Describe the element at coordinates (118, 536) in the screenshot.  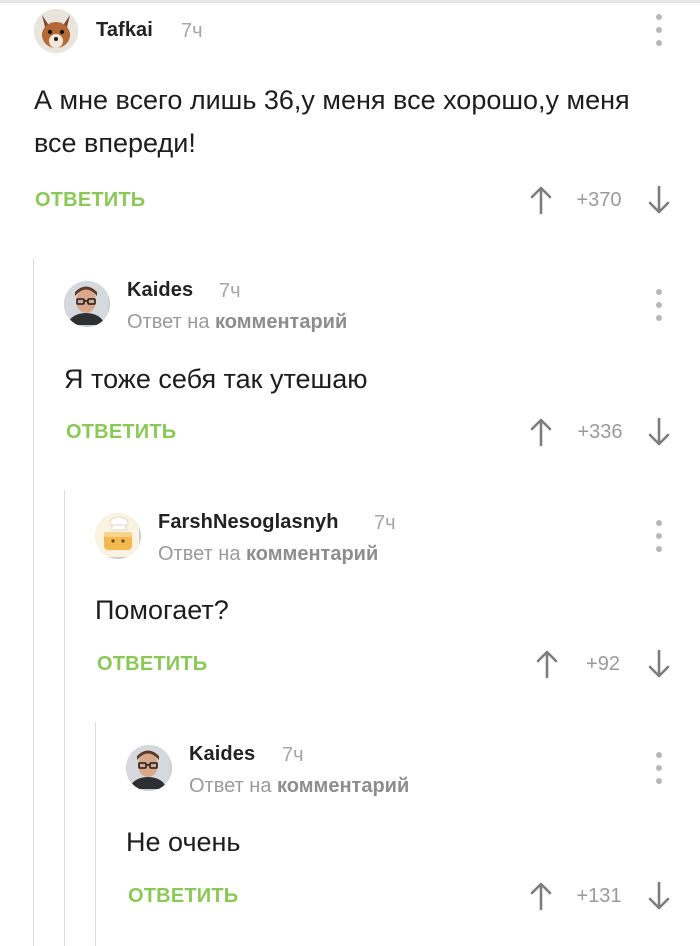
I see `chef-cake-avatar` at that location.